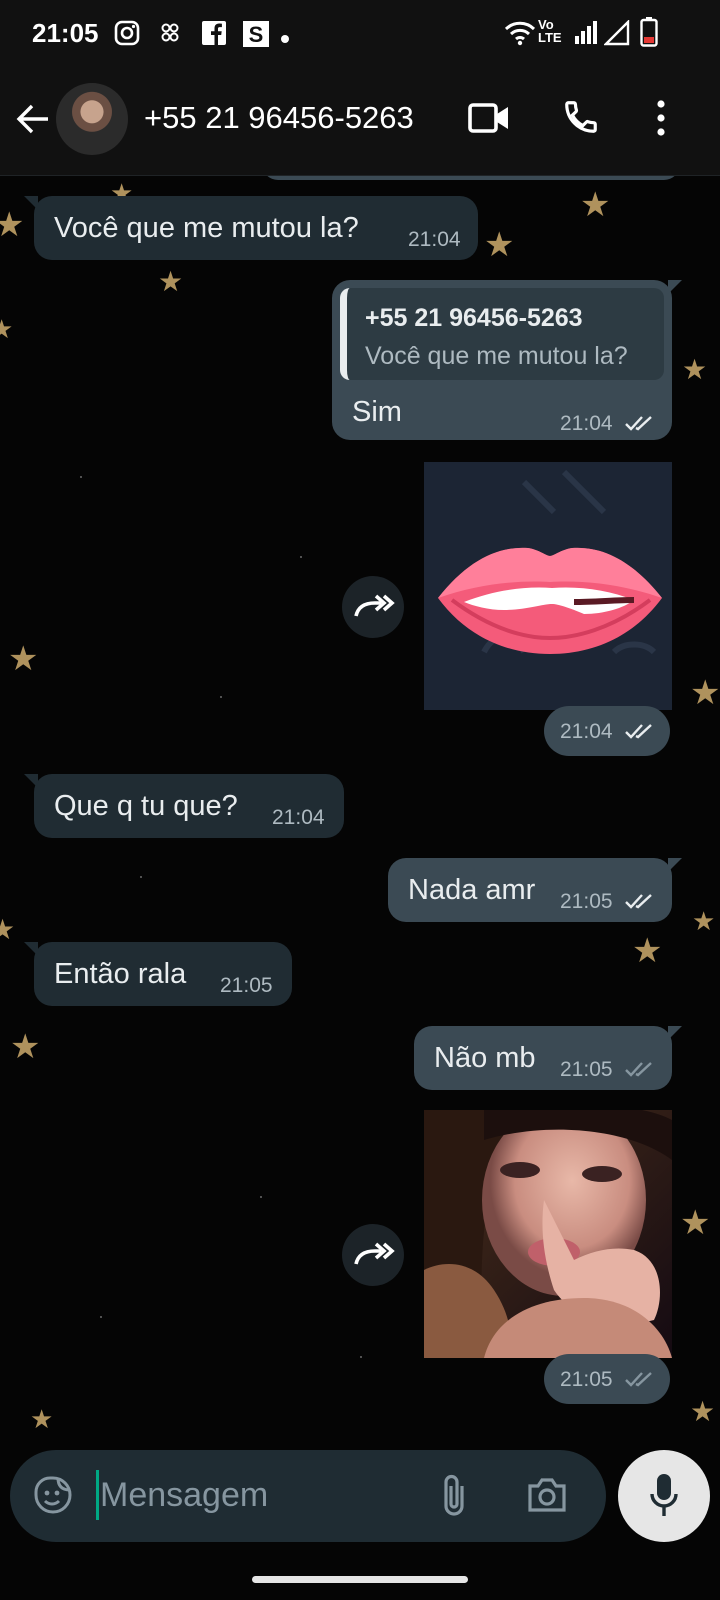  Describe the element at coordinates (548, 1058) in the screenshot. I see `message-outgoing: Não mb 21:05` at that location.